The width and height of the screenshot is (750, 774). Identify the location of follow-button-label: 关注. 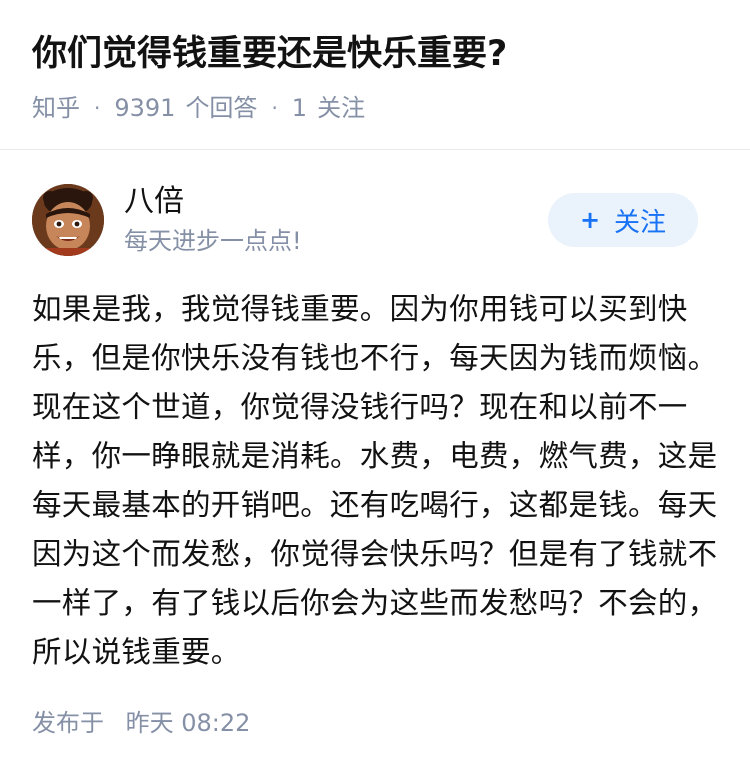
(640, 222).